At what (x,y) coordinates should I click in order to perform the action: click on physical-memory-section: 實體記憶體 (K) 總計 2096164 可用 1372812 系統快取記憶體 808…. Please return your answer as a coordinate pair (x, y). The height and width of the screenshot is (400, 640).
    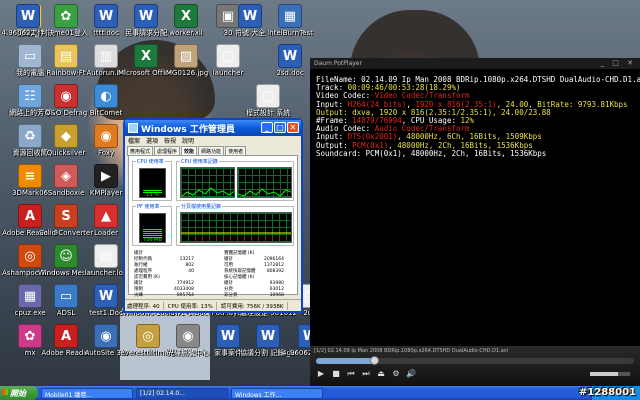
    Looking at the image, I should click on (254, 263).